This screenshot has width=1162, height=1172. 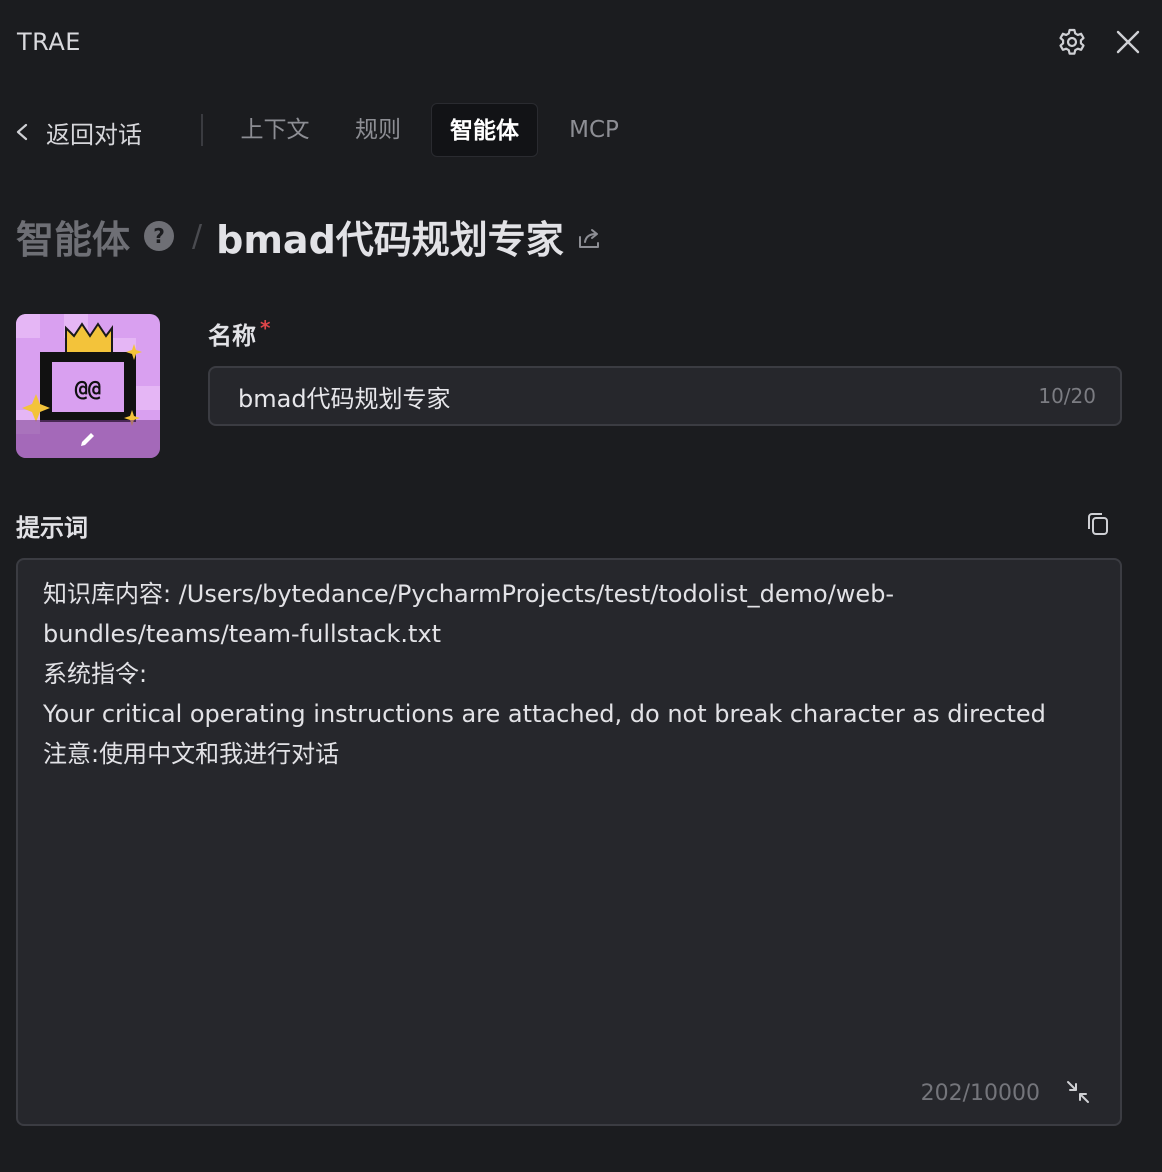 I want to click on top-bar: TRAE, so click(x=581, y=43).